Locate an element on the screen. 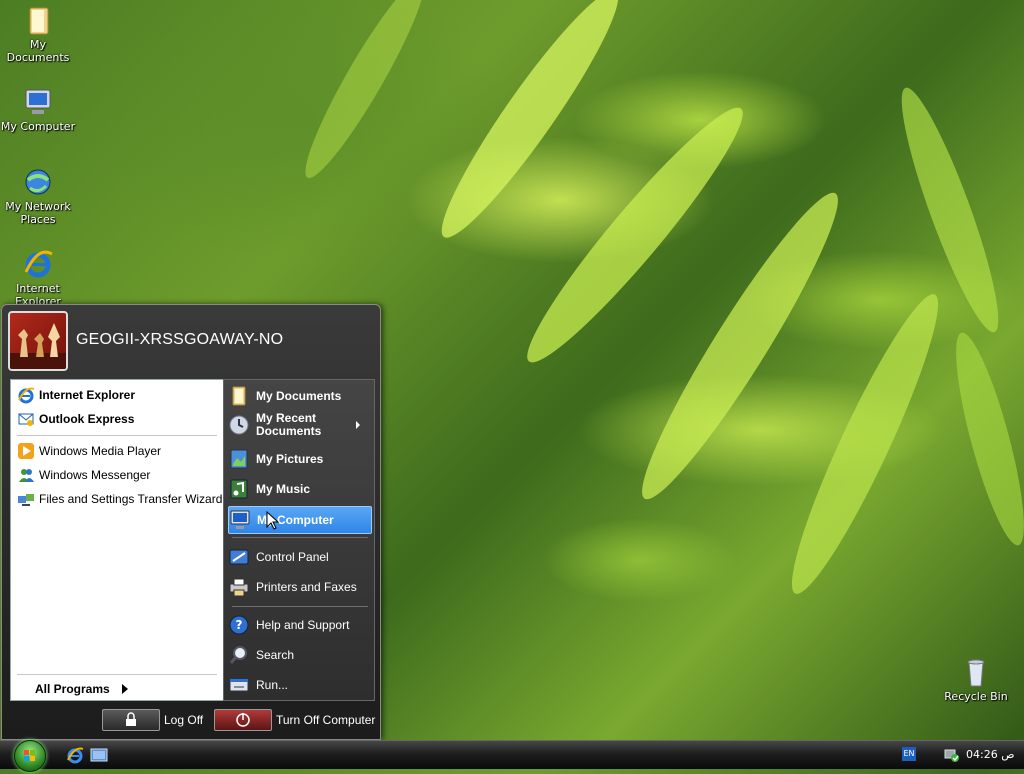 The height and width of the screenshot is (774, 1024). pinned-item-label: Internet Explorer is located at coordinates (87, 395).